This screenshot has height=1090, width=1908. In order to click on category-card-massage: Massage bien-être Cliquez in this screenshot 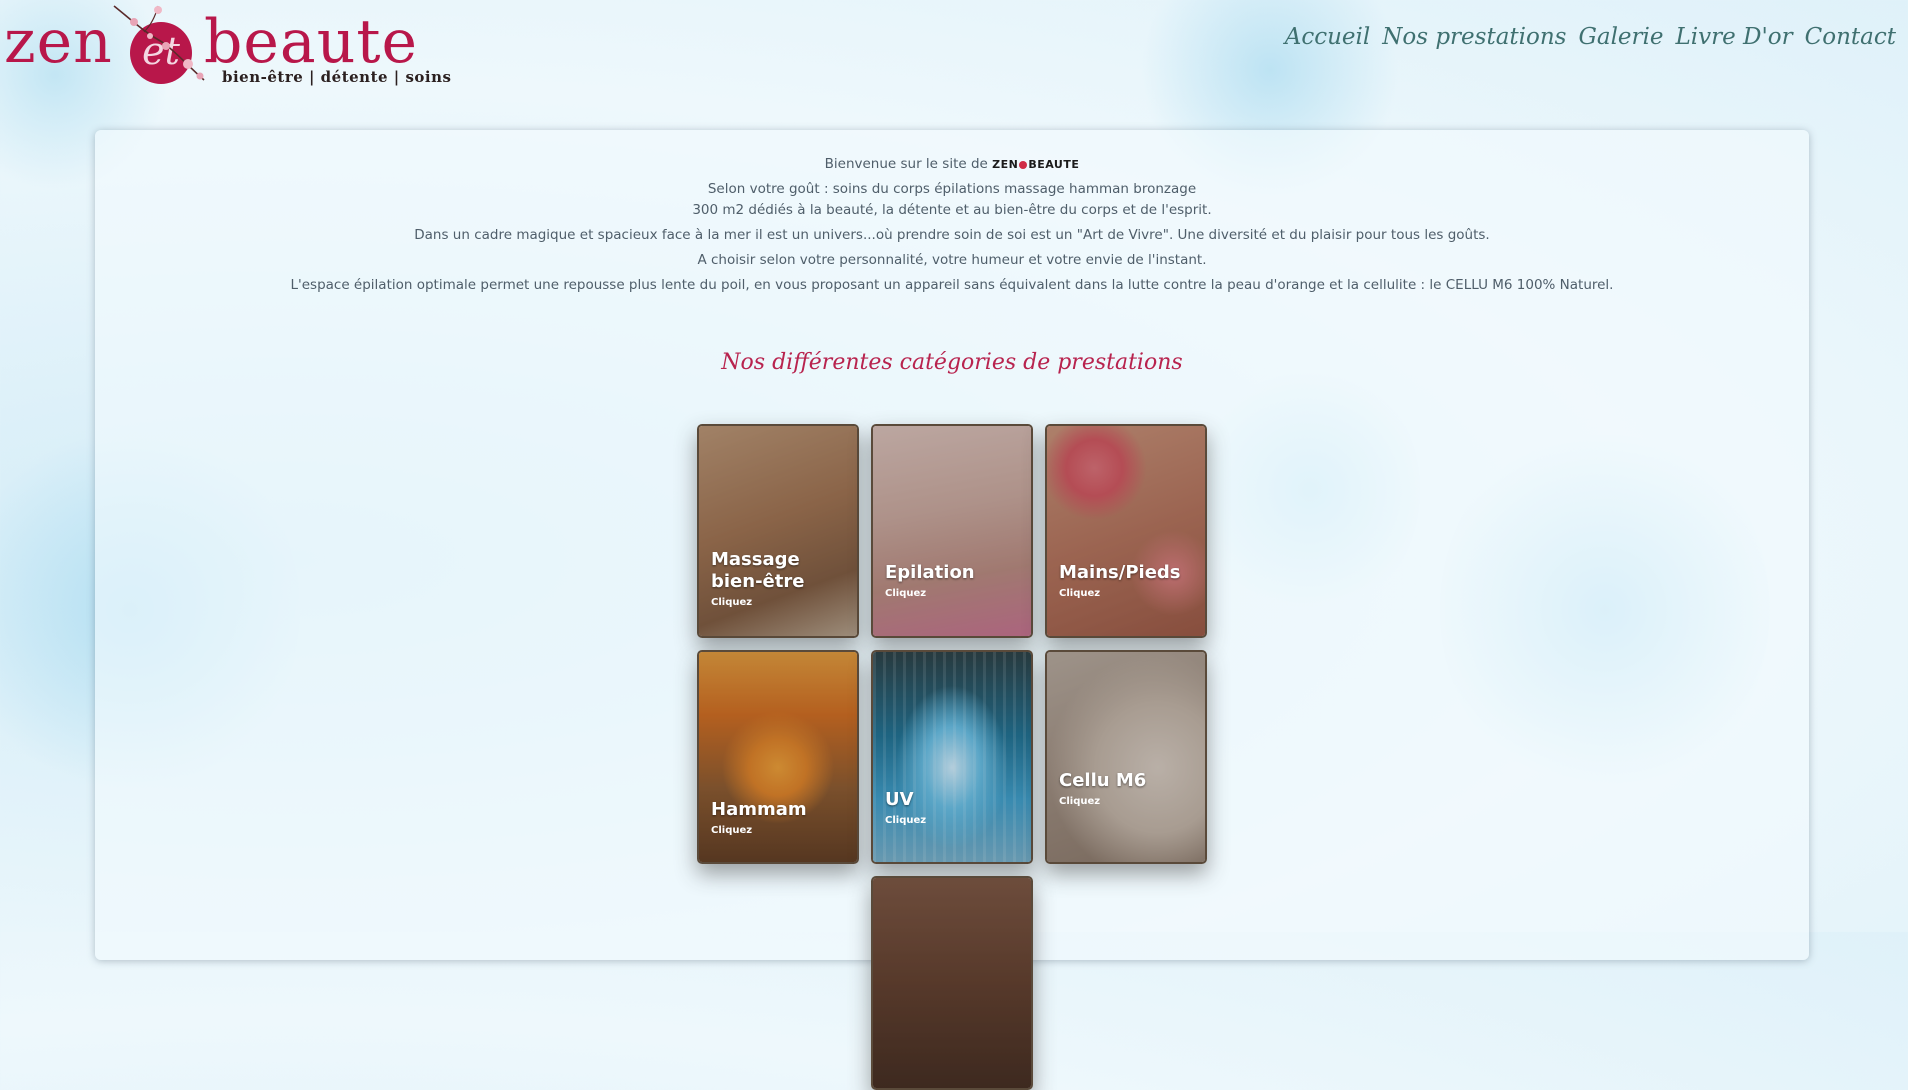, I will do `click(778, 531)`.